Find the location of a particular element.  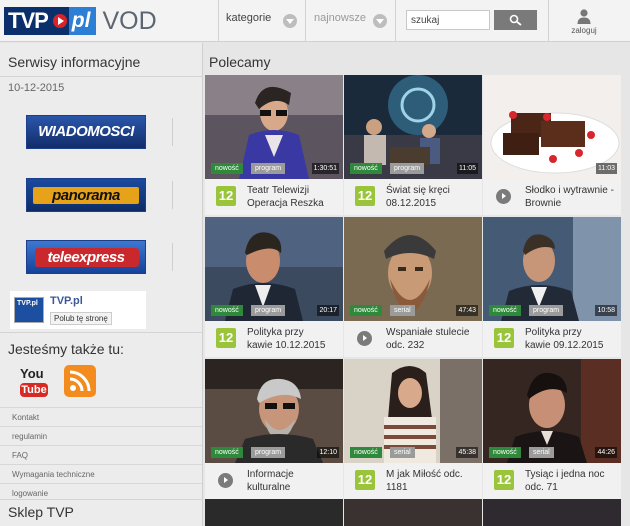

fb-like-button: Polub tę stronę is located at coordinates (81, 318).